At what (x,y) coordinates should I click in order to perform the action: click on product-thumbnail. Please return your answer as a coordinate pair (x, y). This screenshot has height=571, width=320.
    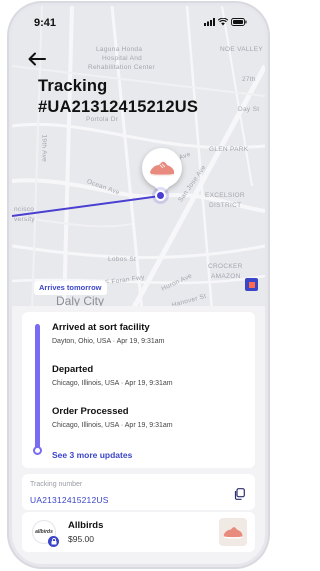
    Looking at the image, I should click on (233, 532).